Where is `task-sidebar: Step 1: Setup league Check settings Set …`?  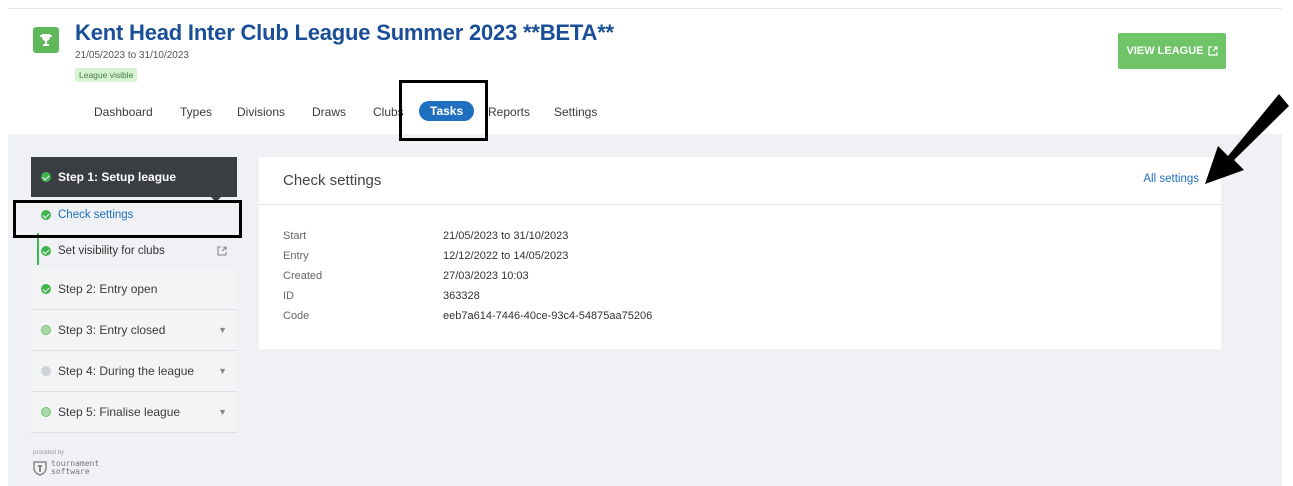 task-sidebar: Step 1: Setup league Check settings Set … is located at coordinates (134, 295).